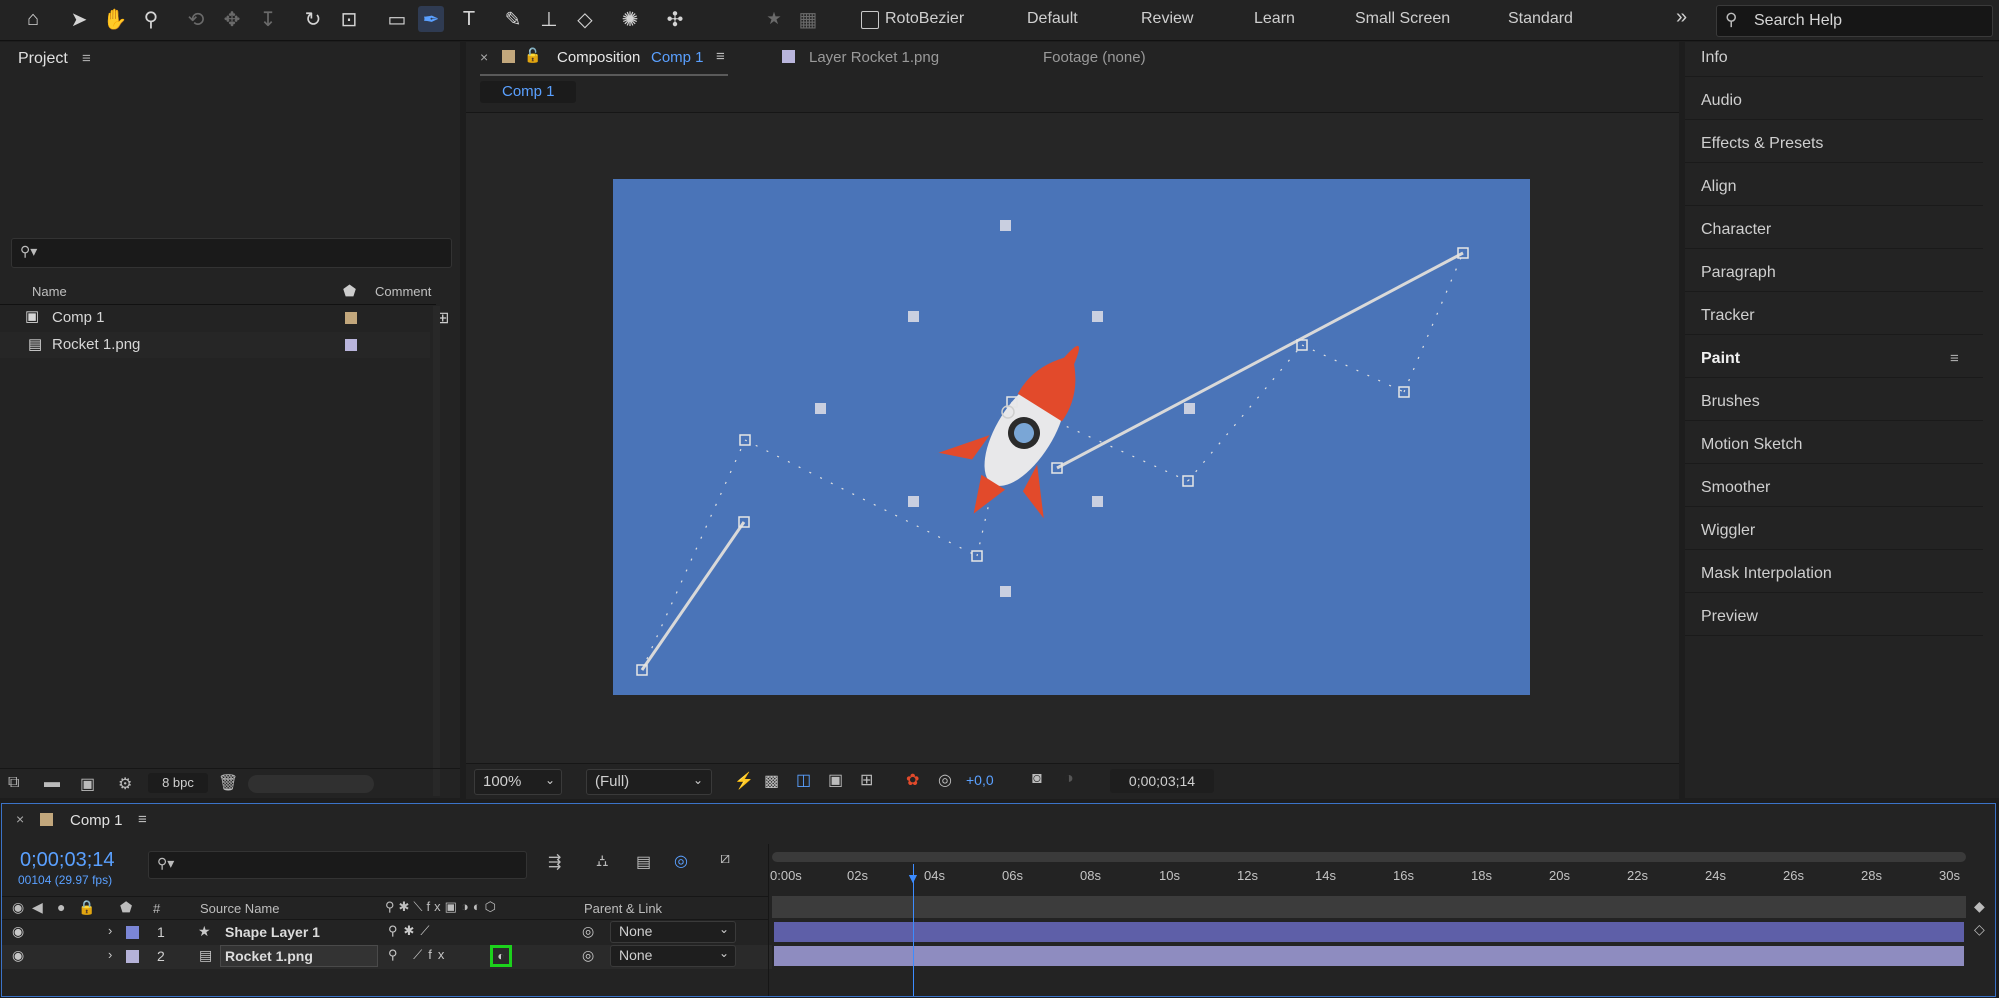 The width and height of the screenshot is (1999, 998). I want to click on footage-tab: Footage (none), so click(1094, 57).